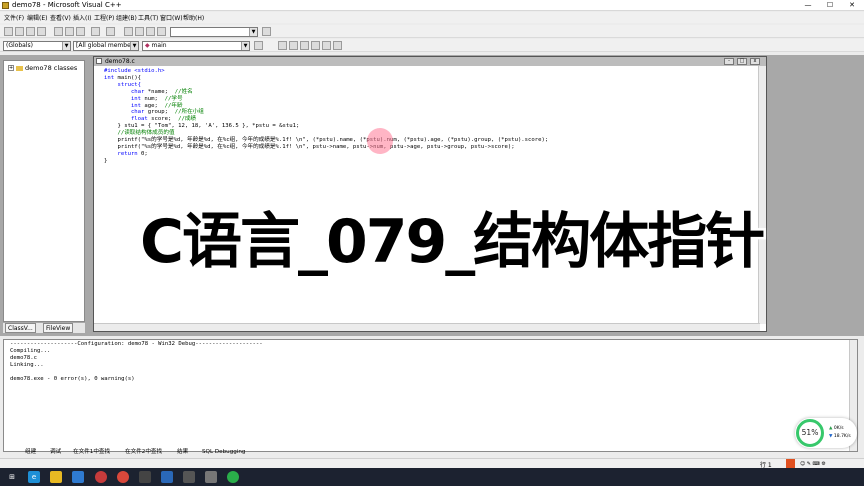 The image size is (864, 486). Describe the element at coordinates (139, 31) in the screenshot. I see `output-window-icon` at that location.